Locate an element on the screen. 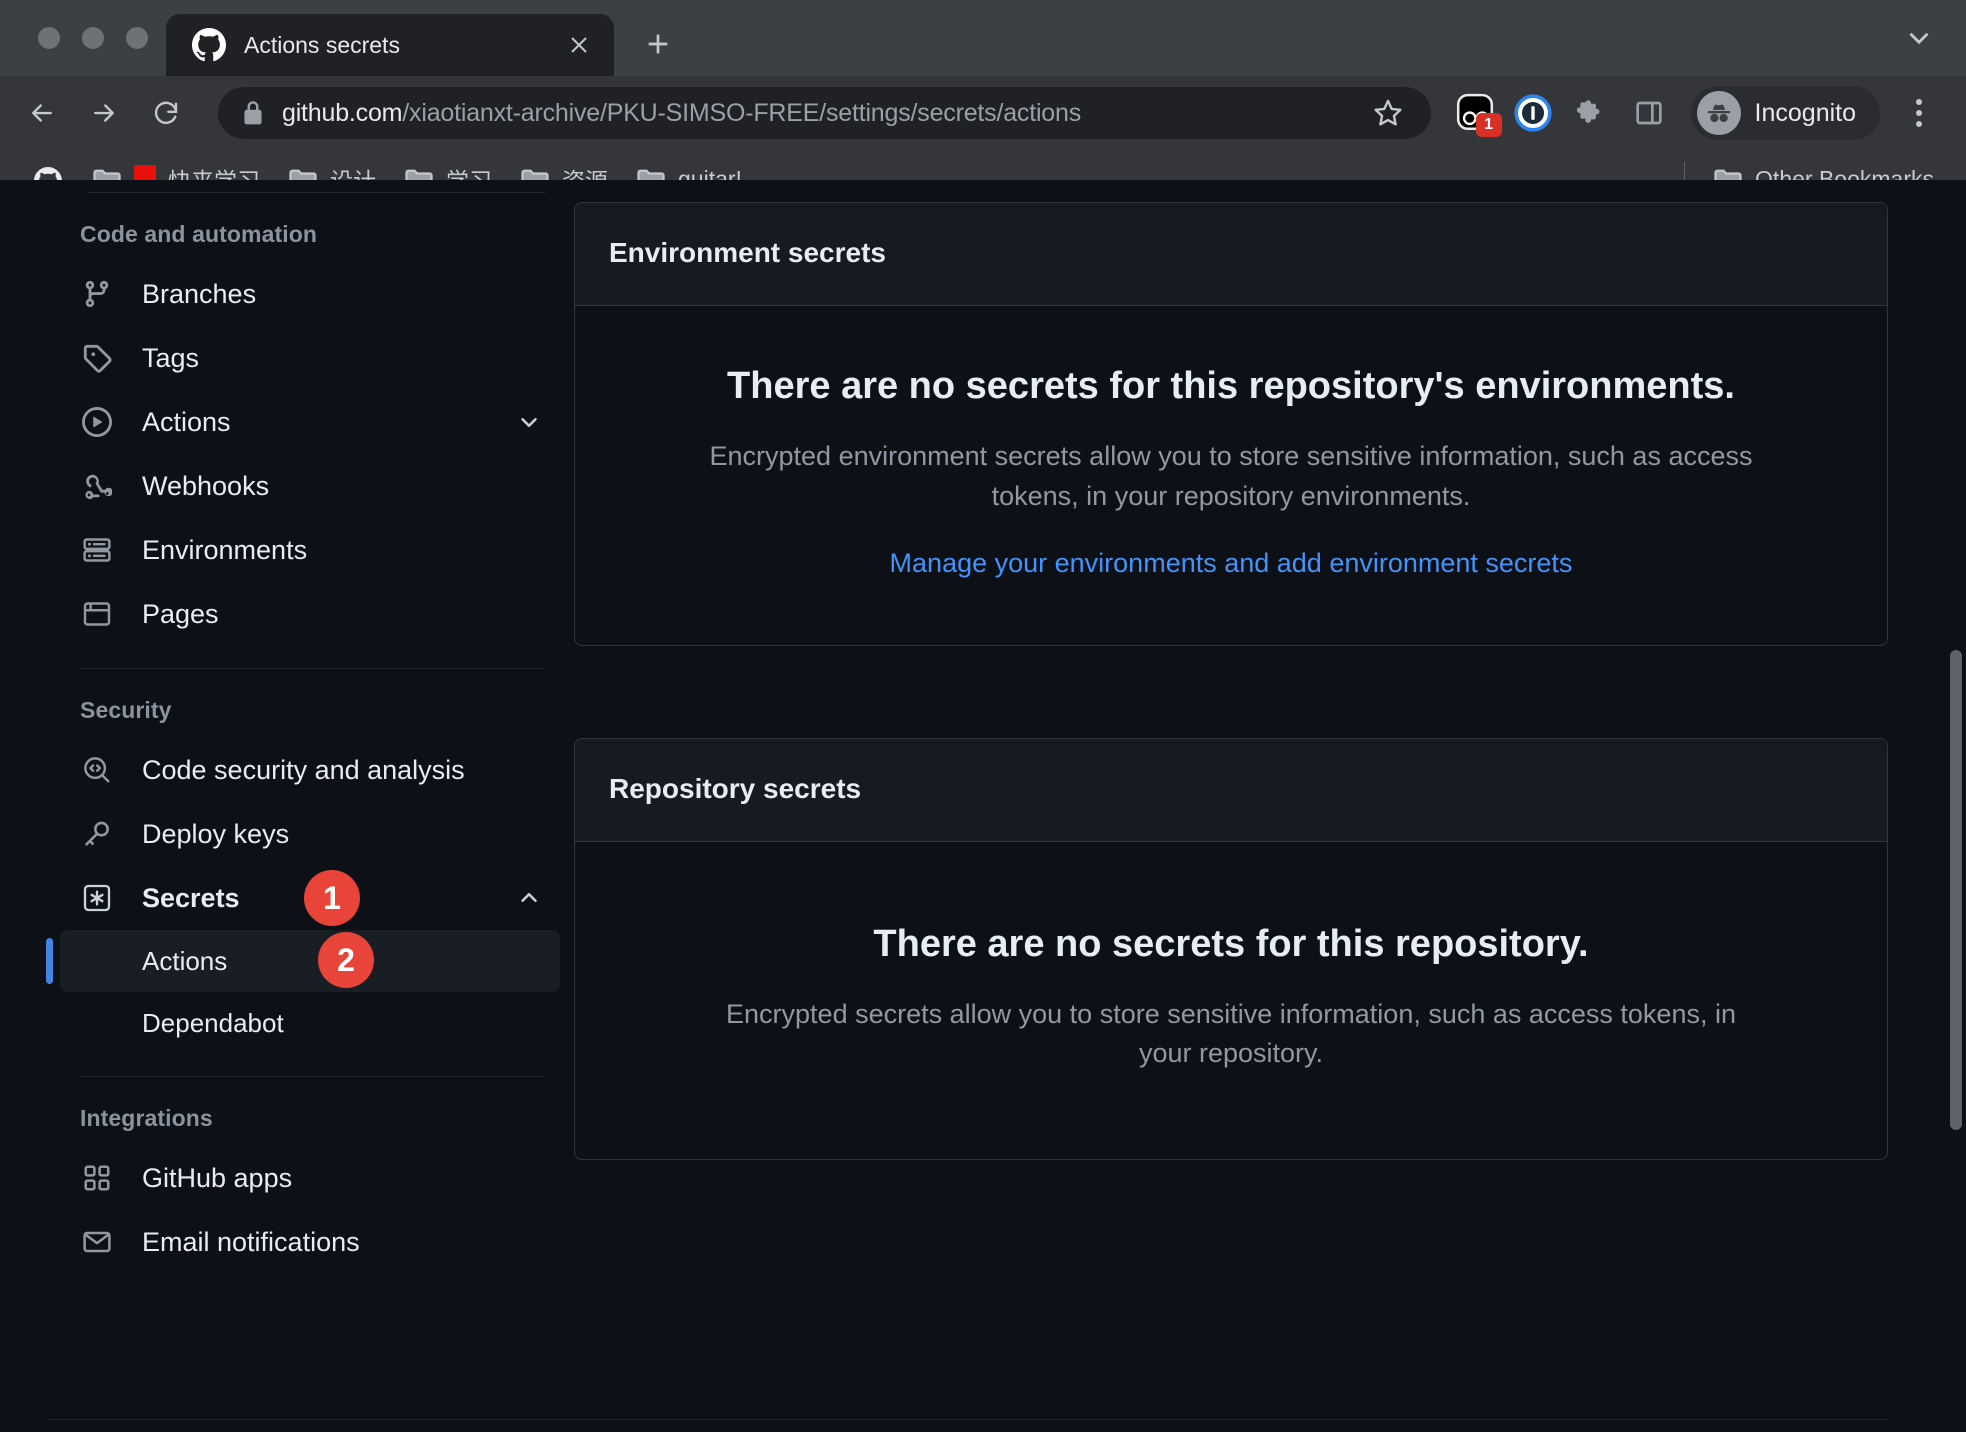  sidebar-item-code-security-and-analysis: Code security and analysis is located at coordinates (303, 770).